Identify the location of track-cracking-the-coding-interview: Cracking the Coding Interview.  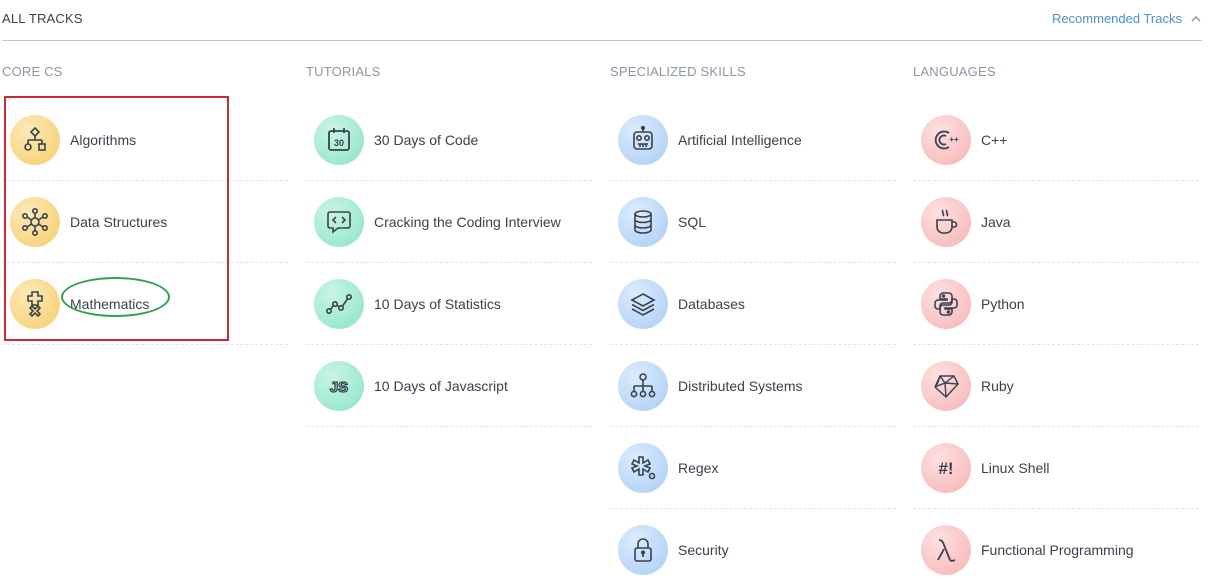
(449, 222).